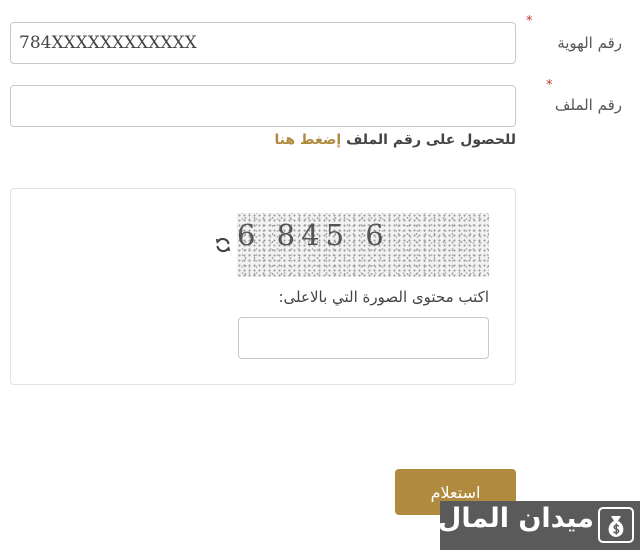 This screenshot has height=550, width=640. Describe the element at coordinates (616, 525) in the screenshot. I see `money-bag-icon` at that location.